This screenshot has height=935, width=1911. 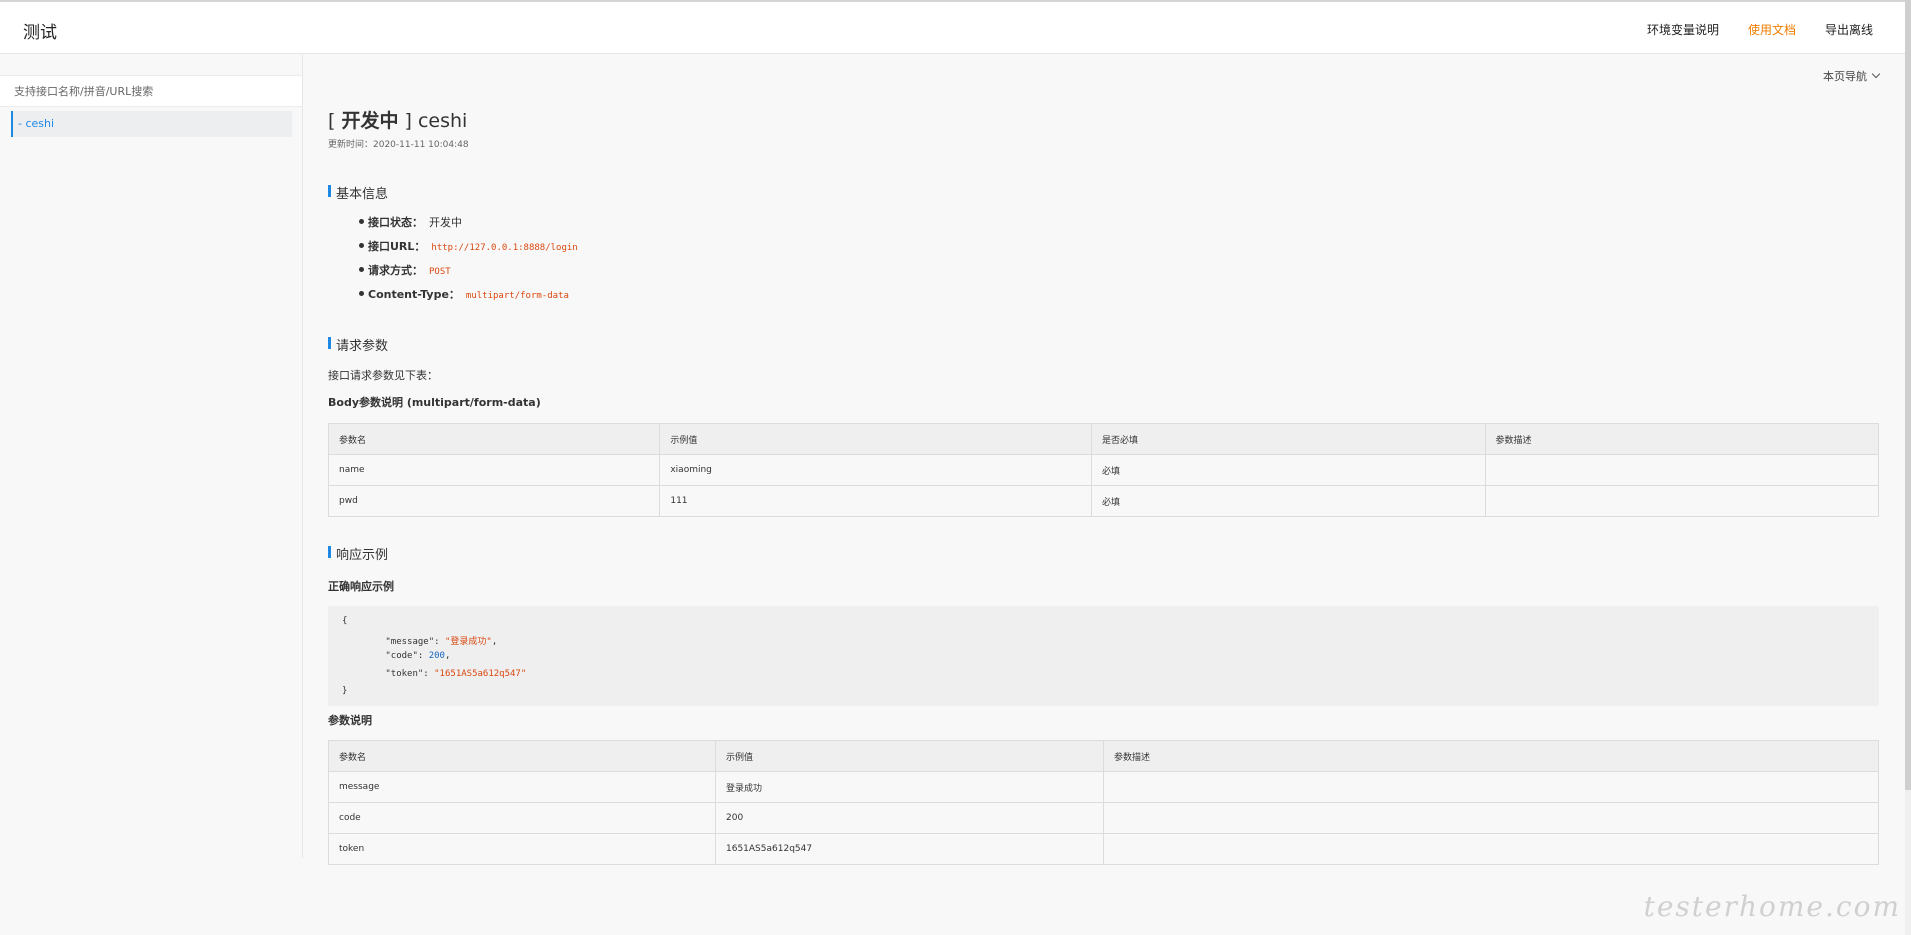 What do you see at coordinates (433, 121) in the screenshot?
I see `title-suffix: ] ceshi` at bounding box center [433, 121].